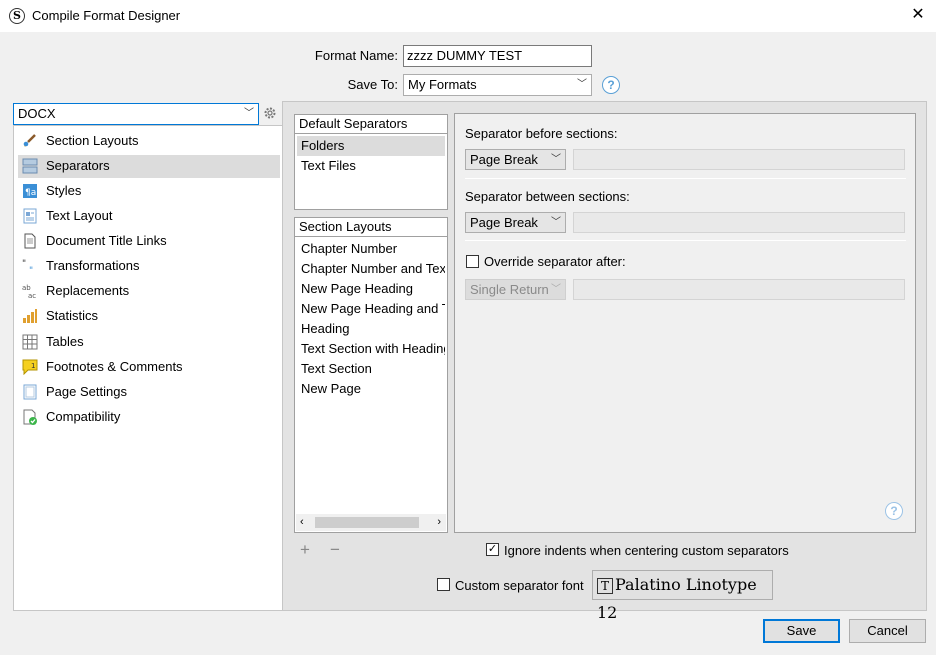 The height and width of the screenshot is (655, 936). I want to click on replace-icon: abac, so click(29, 291).